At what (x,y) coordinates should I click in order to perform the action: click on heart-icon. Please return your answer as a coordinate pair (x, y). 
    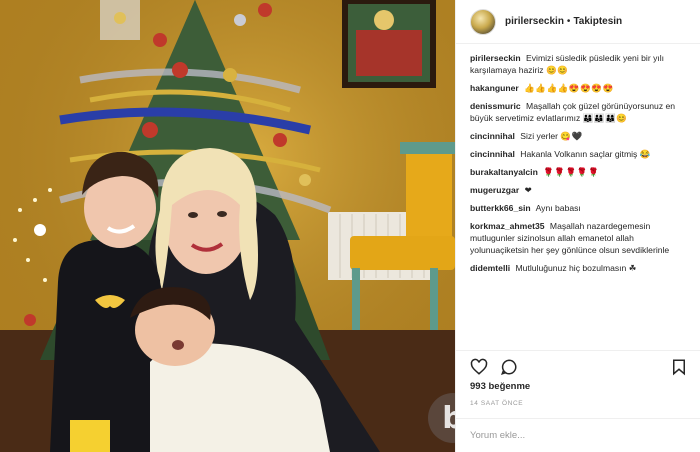
    Looking at the image, I should click on (479, 367).